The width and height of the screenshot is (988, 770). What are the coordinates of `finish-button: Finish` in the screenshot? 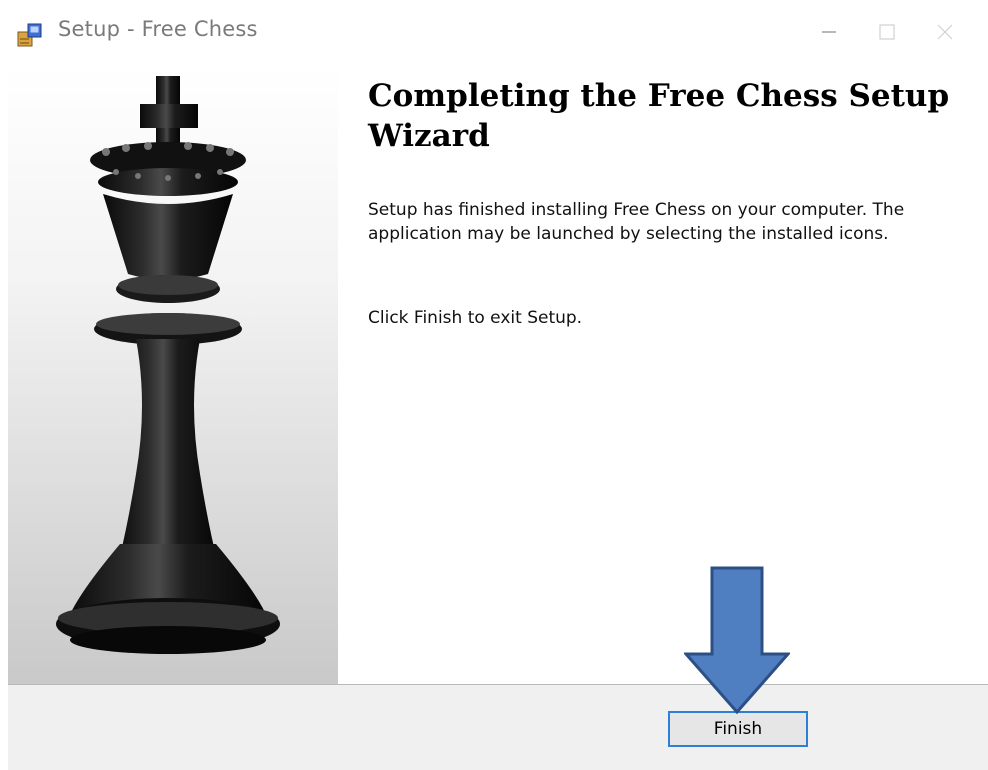 It's located at (738, 729).